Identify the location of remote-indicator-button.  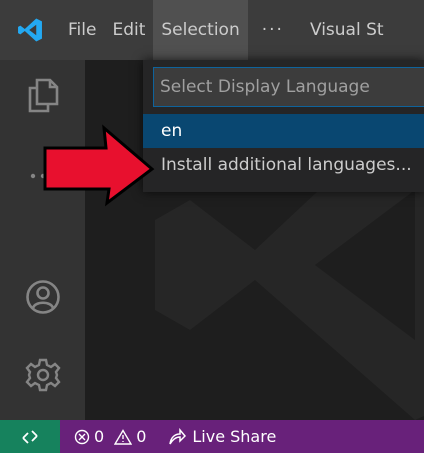
(30, 436).